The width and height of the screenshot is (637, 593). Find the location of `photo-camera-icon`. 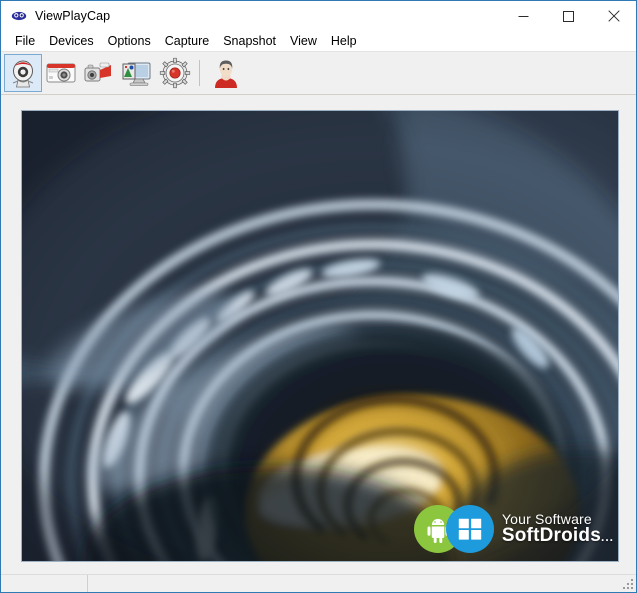

photo-camera-icon is located at coordinates (61, 73).